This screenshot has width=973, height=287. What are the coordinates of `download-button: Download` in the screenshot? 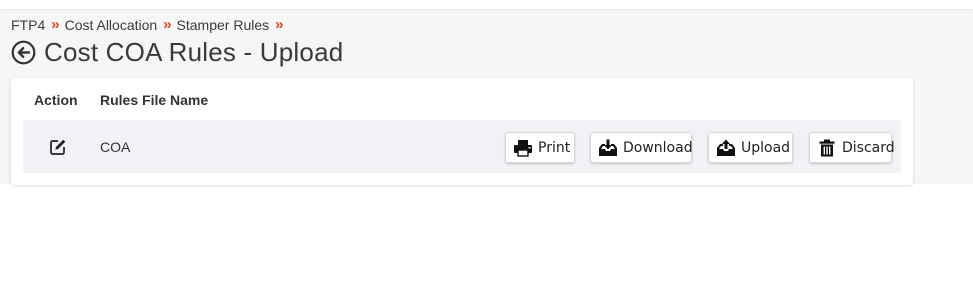 It's located at (641, 147).